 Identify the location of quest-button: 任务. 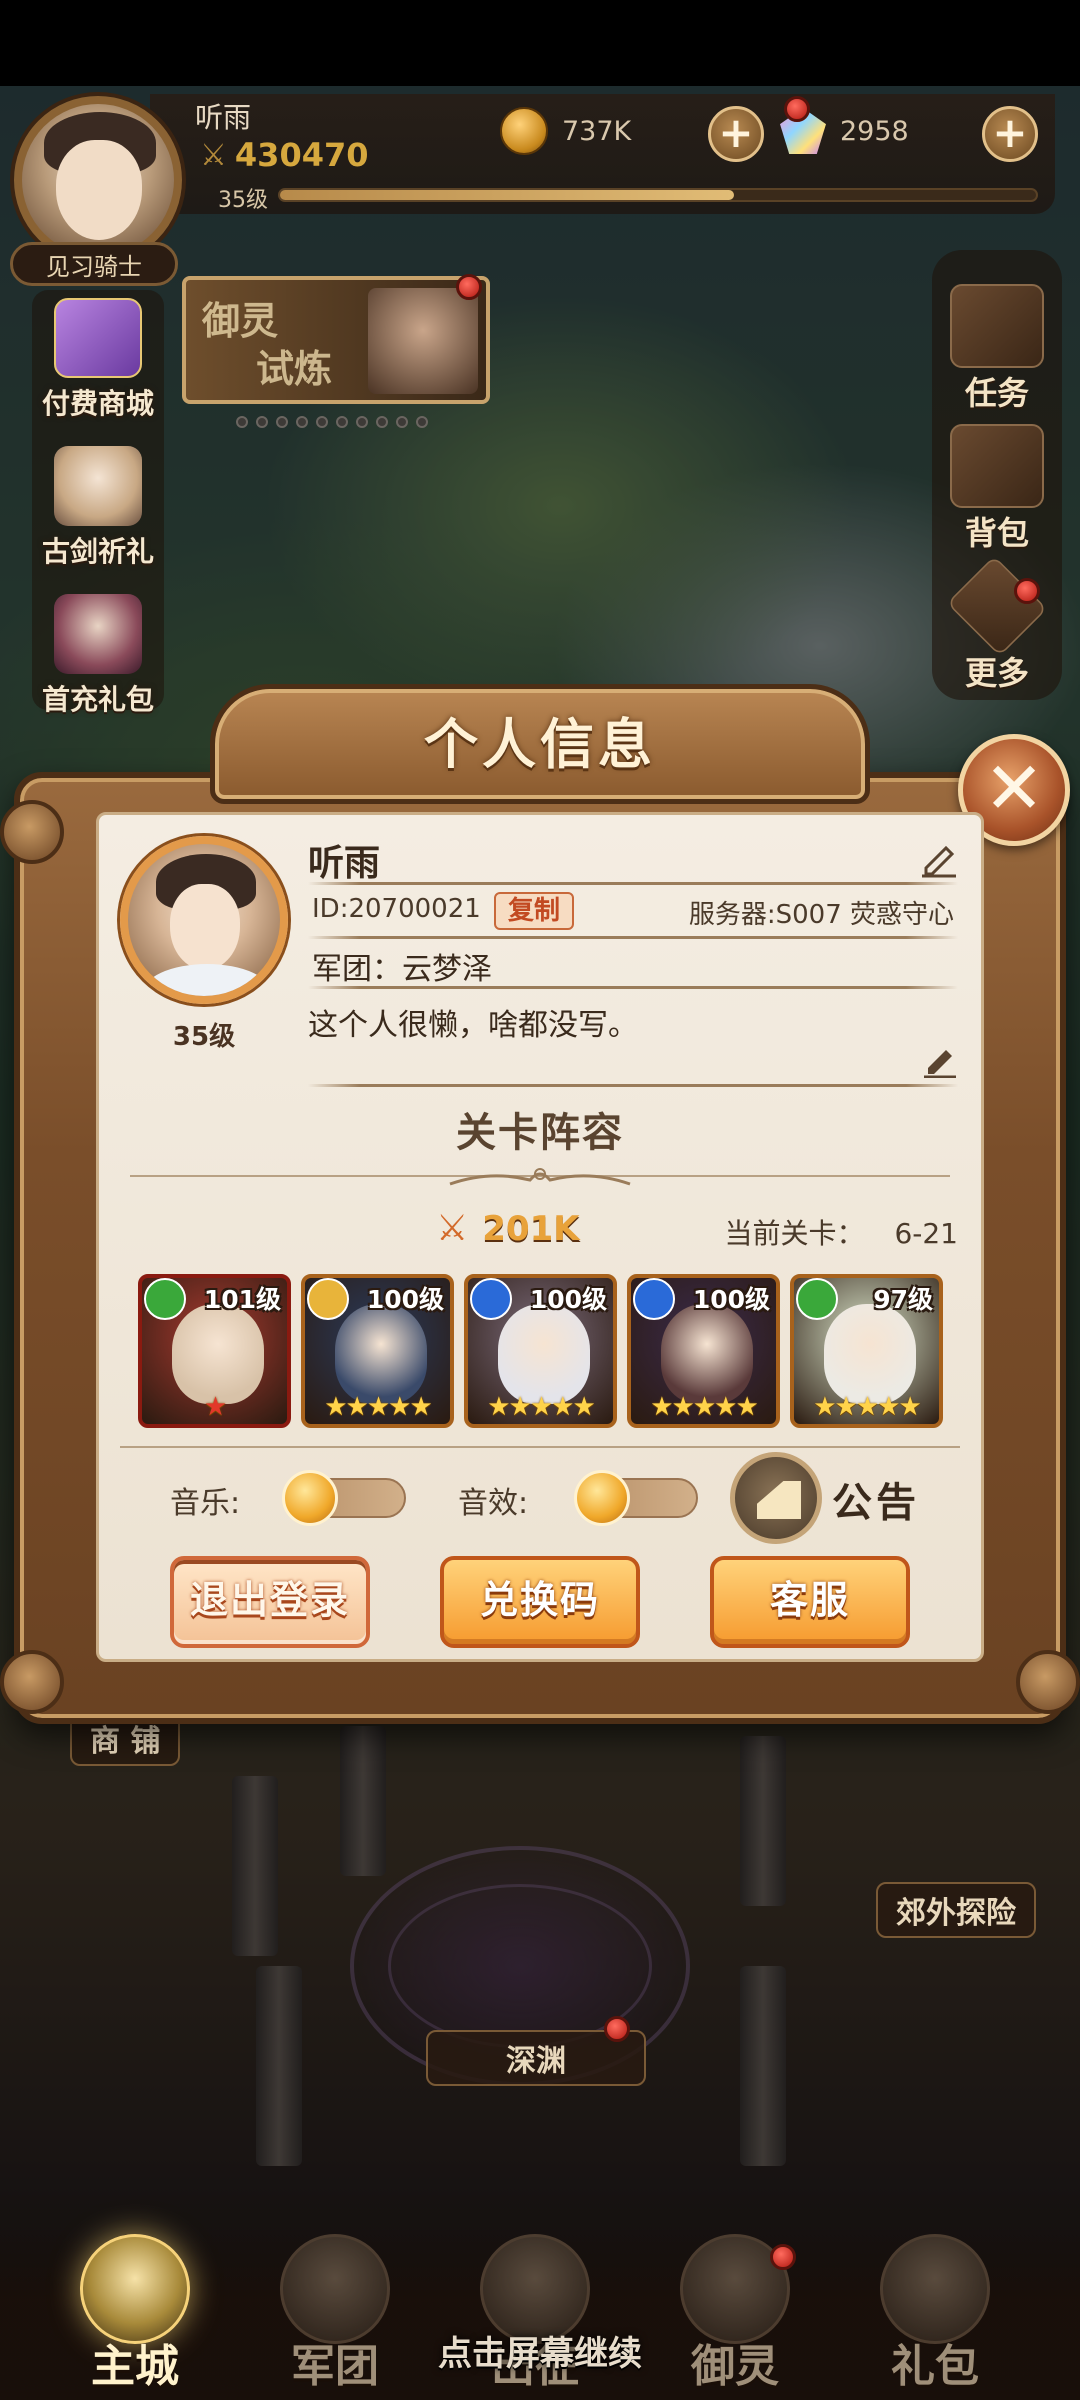
(997, 341).